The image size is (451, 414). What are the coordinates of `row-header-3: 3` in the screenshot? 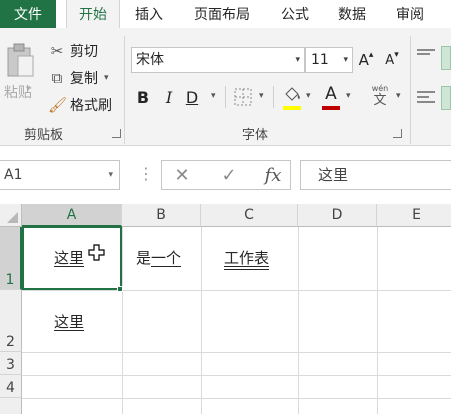 It's located at (11, 363).